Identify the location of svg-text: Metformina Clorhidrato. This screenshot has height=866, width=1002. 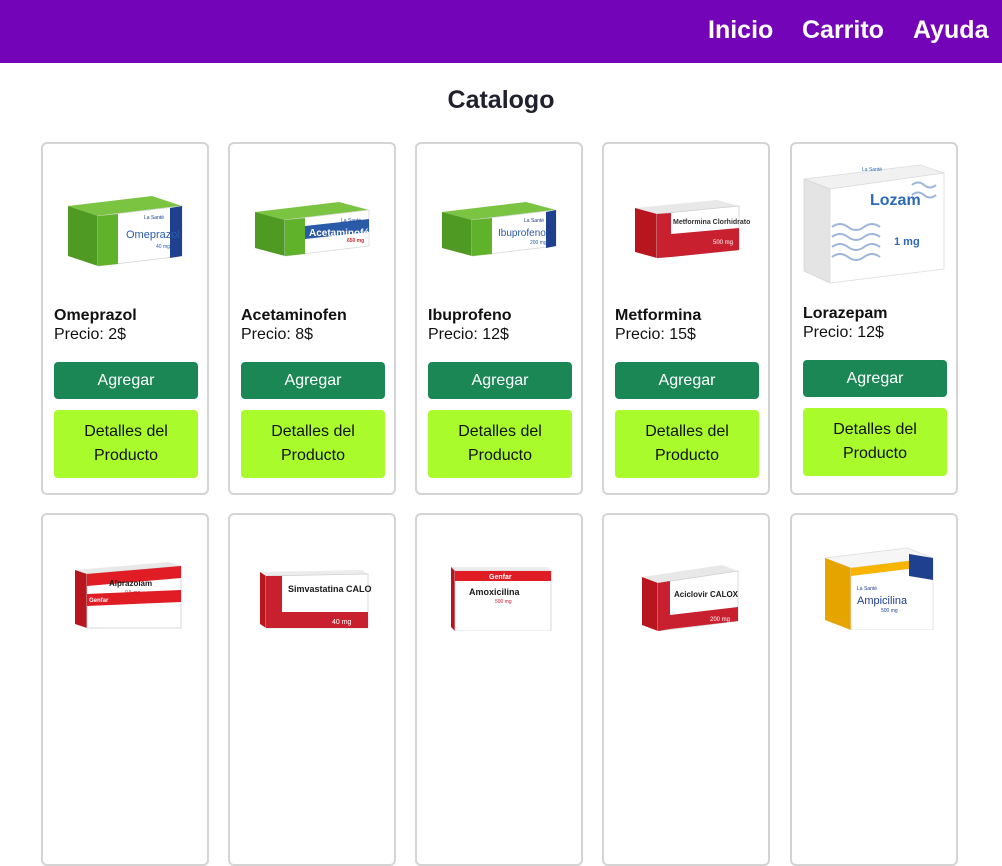
(711, 222).